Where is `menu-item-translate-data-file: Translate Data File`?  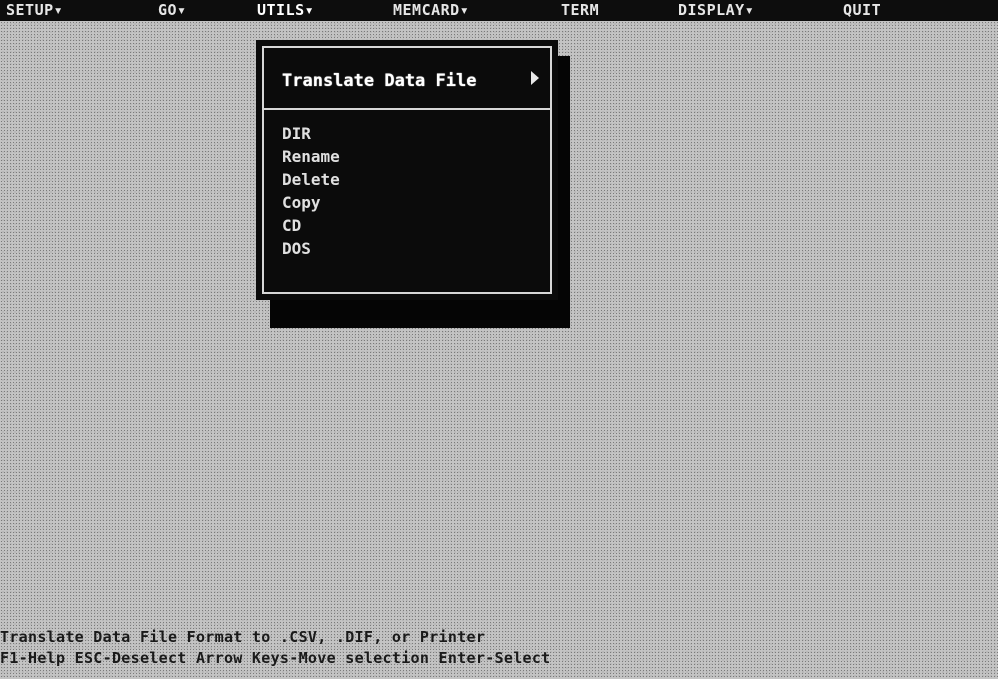 menu-item-translate-data-file: Translate Data File is located at coordinates (379, 81).